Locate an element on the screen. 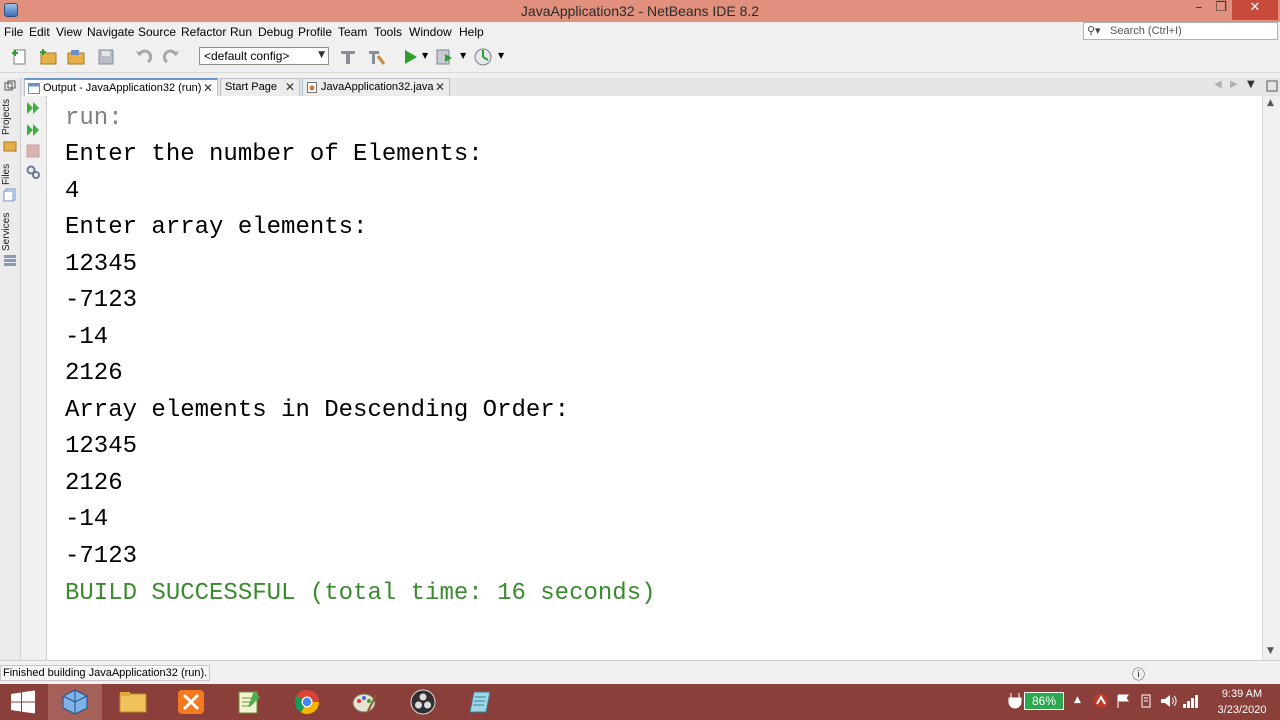 Image resolution: width=1280 pixels, height=720 pixels. taskbar-paint is located at coordinates (365, 702).